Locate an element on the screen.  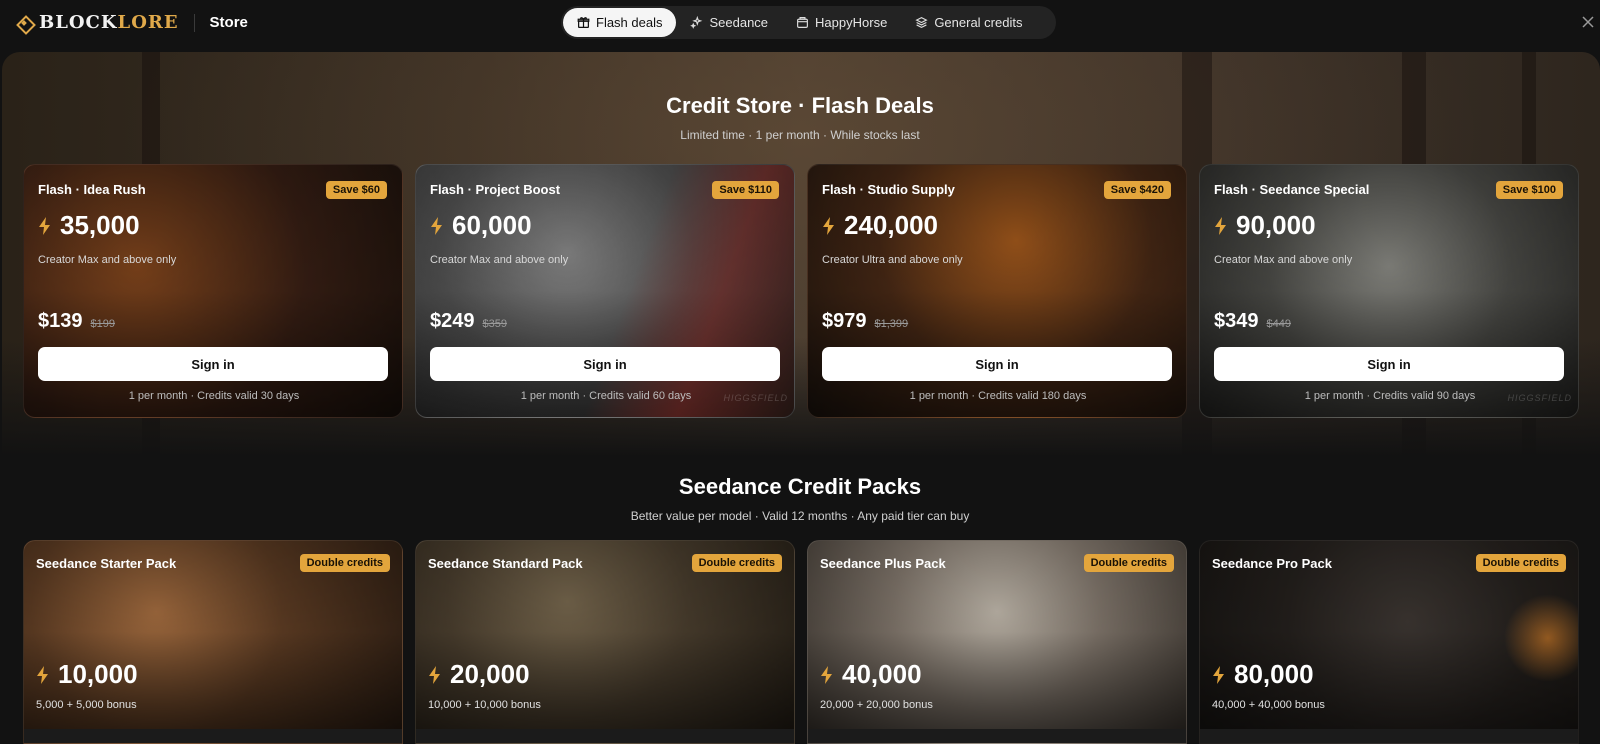
logo-divider is located at coordinates (194, 22).